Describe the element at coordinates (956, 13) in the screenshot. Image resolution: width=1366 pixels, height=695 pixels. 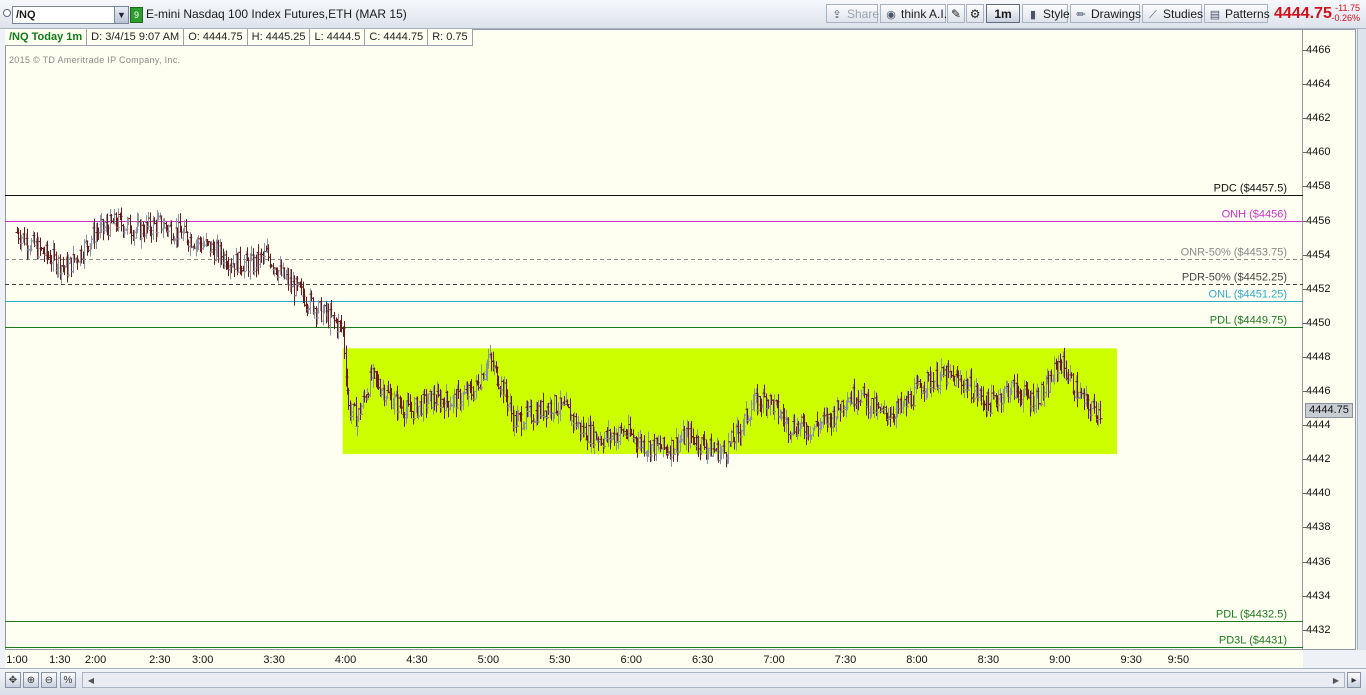
I see `tools-button: ✎` at that location.